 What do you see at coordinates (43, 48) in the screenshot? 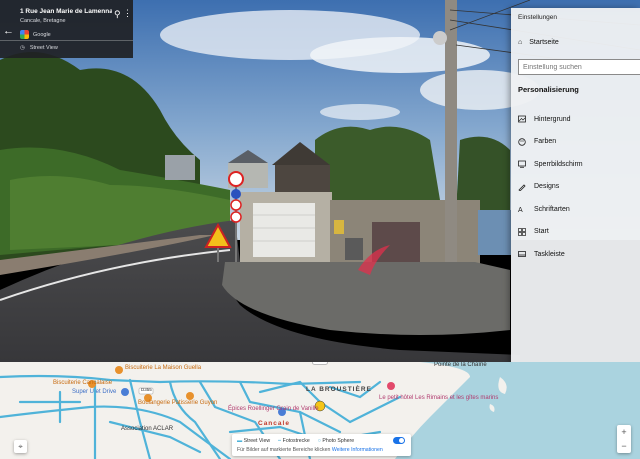
I see `mode-label: Street View` at bounding box center [43, 48].